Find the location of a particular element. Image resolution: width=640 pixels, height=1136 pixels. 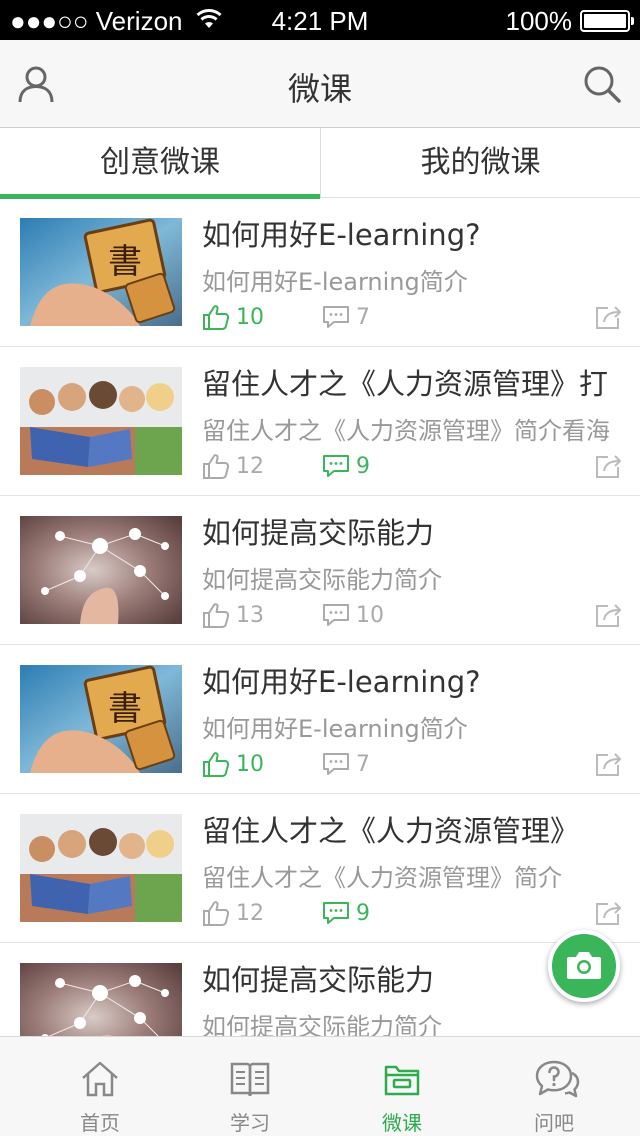

segment-tabs: 创意微课 我的微课 is located at coordinates (320, 163).